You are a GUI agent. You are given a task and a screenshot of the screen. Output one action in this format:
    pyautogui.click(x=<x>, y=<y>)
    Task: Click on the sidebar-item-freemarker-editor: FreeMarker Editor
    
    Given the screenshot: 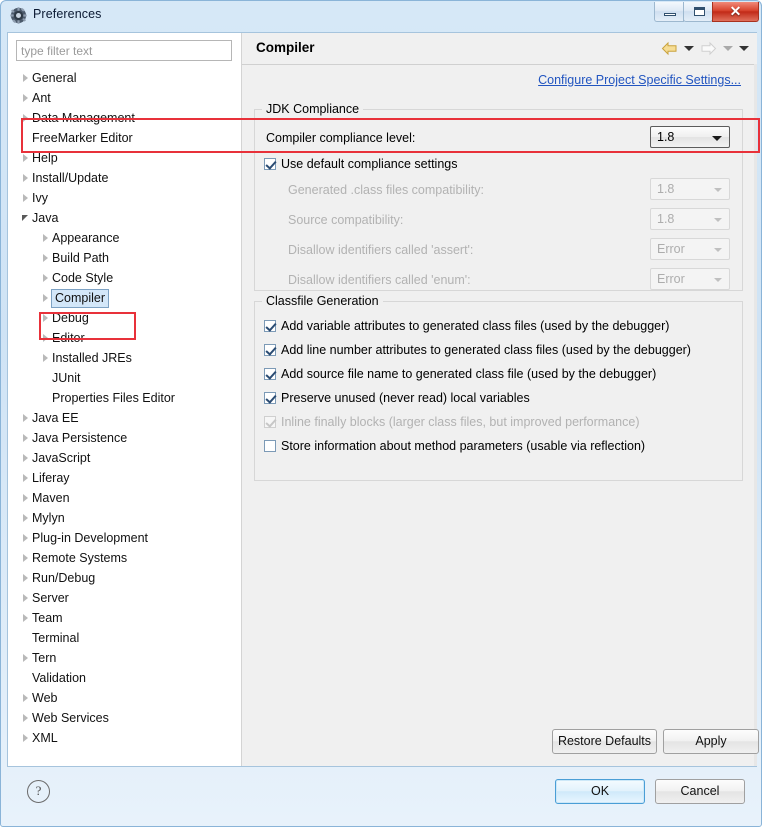 What is the action you would take?
    pyautogui.click(x=124, y=138)
    